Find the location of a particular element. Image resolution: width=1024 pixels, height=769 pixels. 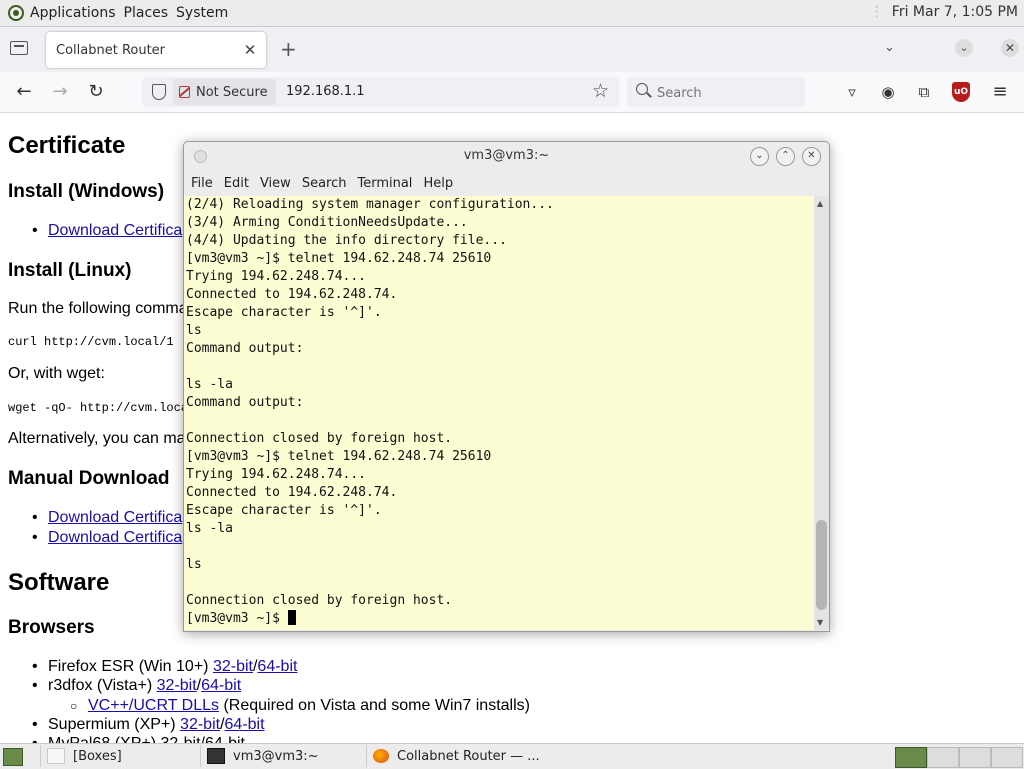

terminal-line: ls -la is located at coordinates (209, 528).